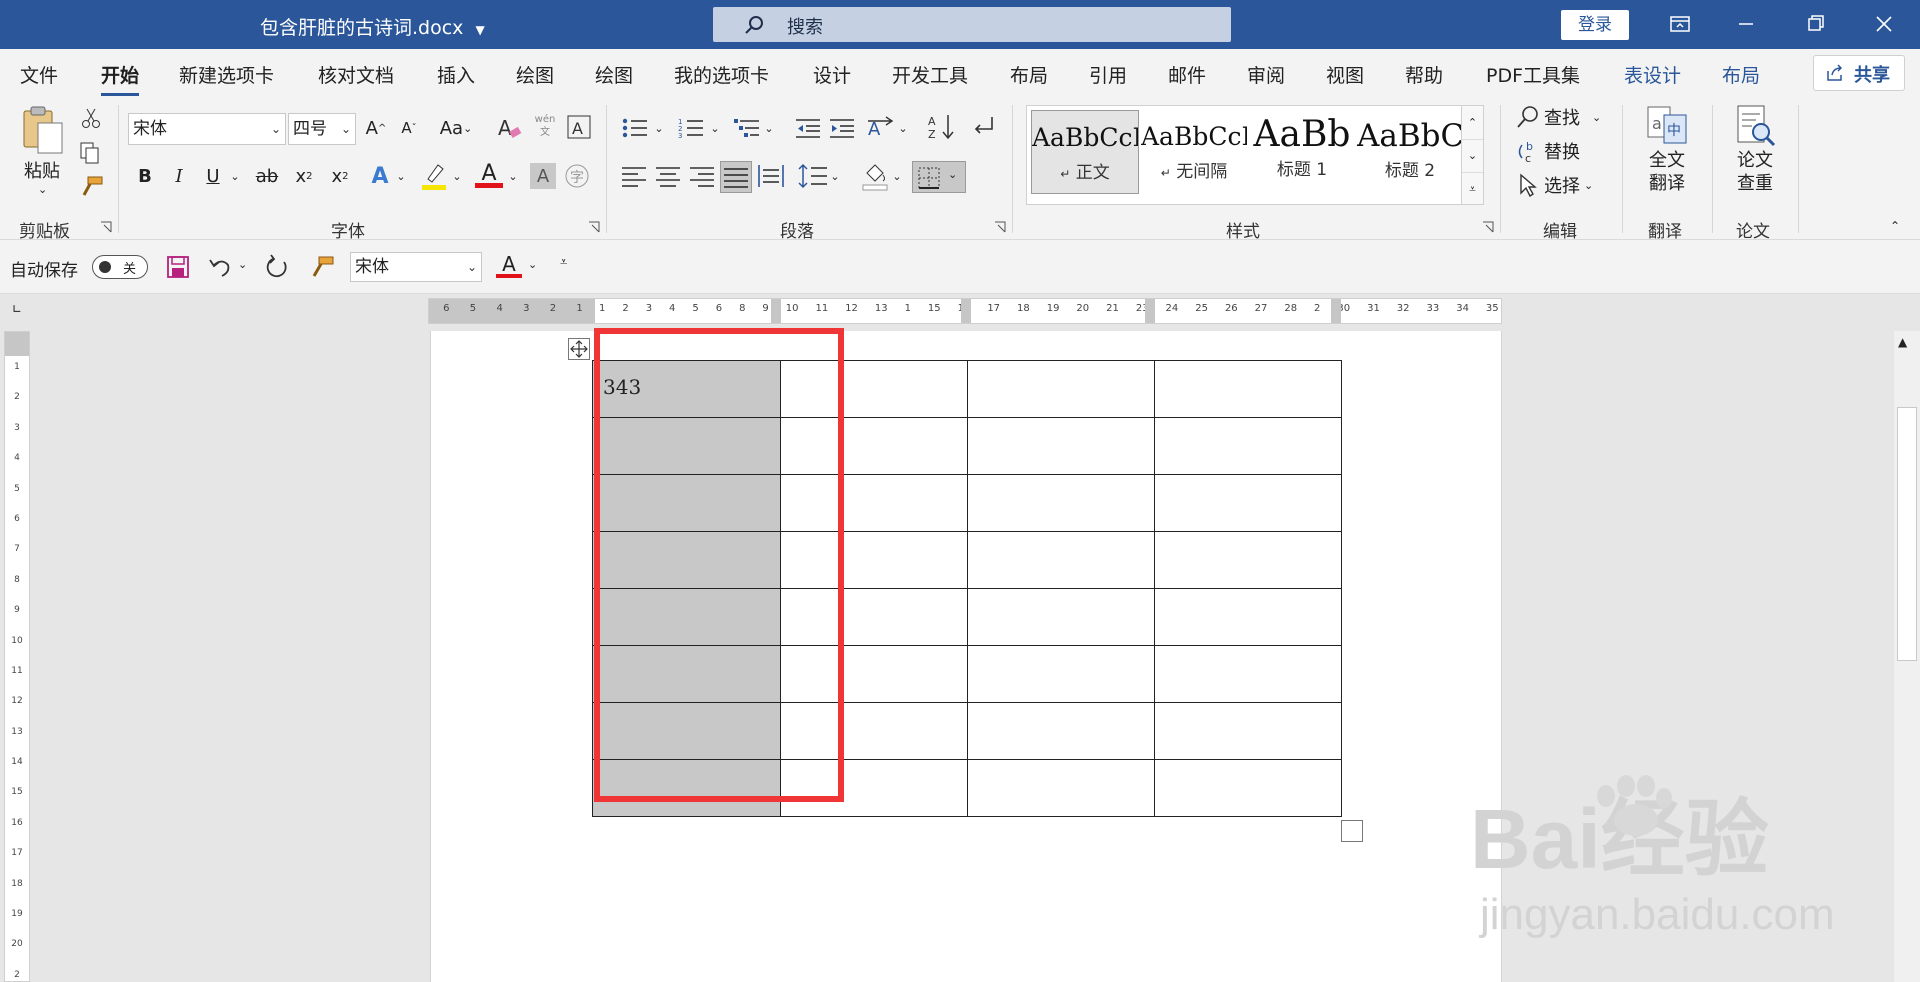  I want to click on select-dropdown-icon: ⌄, so click(1588, 185).